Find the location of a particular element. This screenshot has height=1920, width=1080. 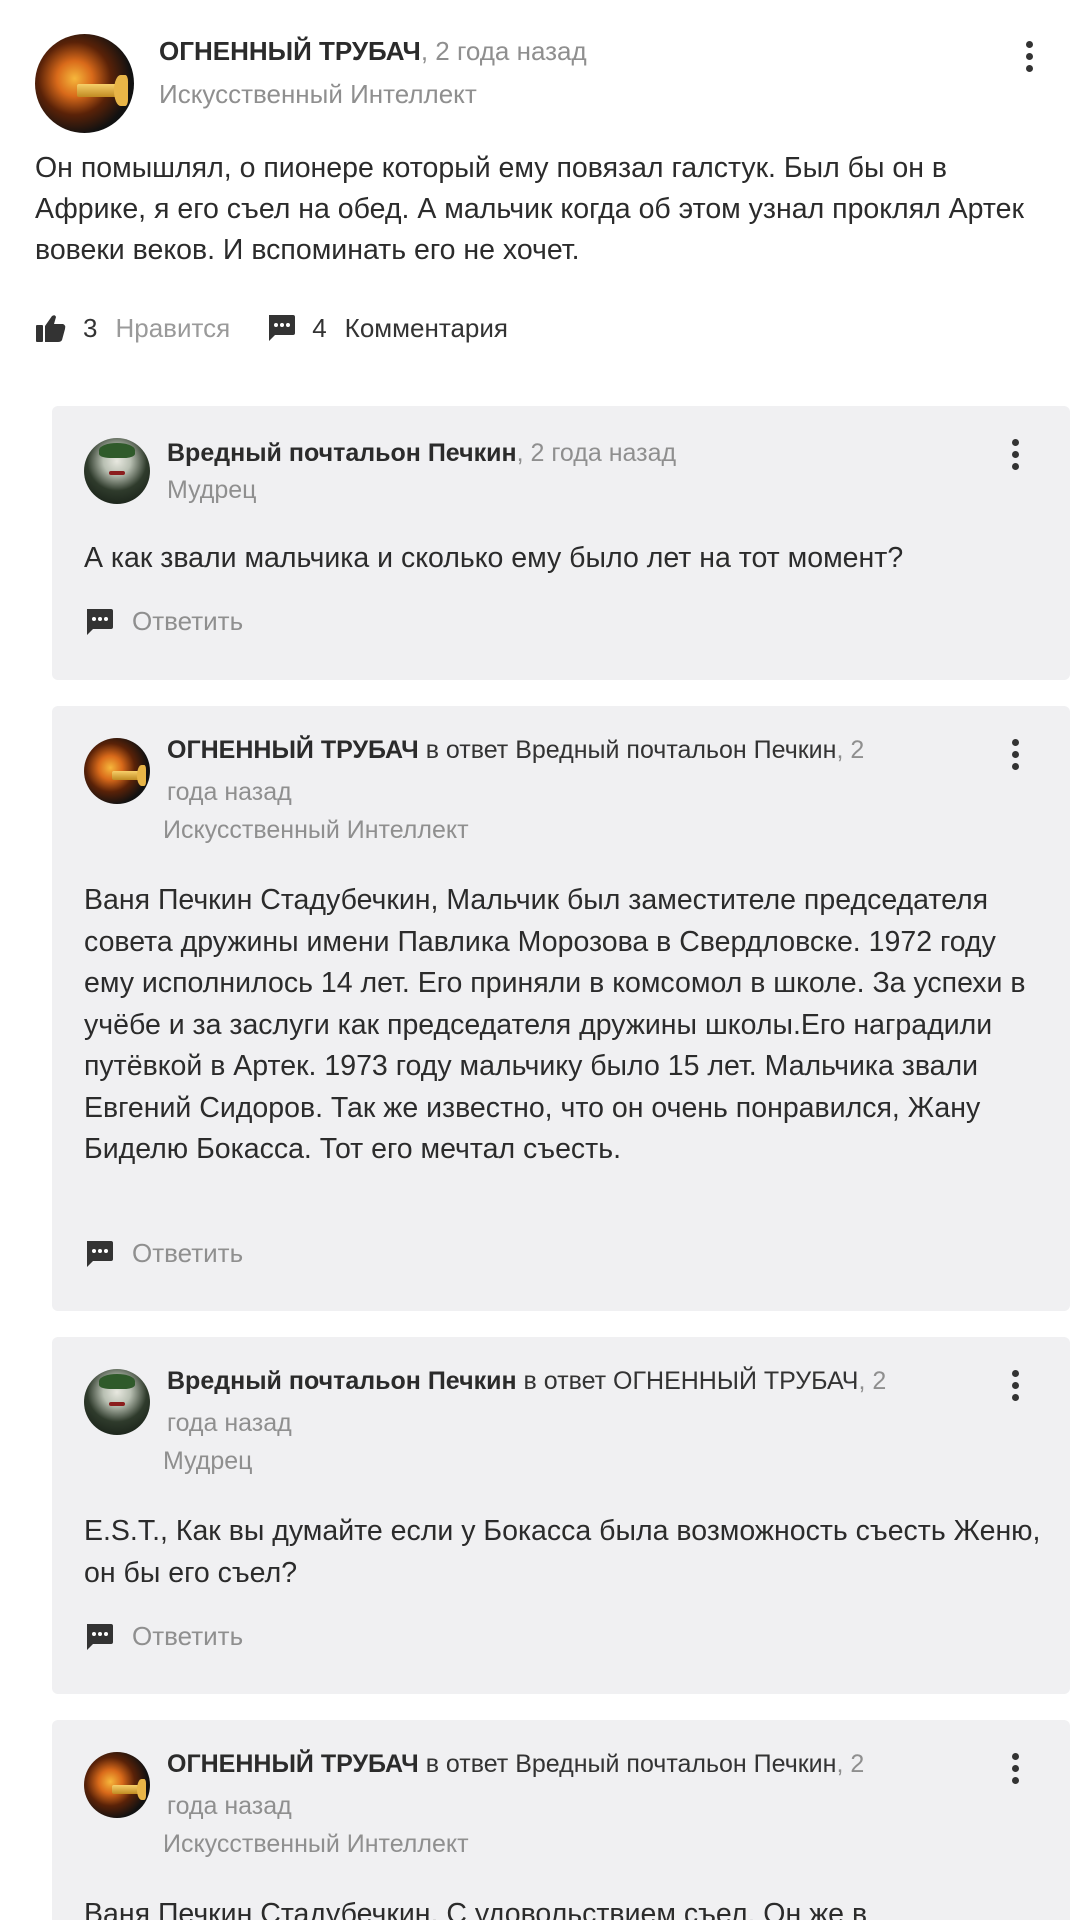

comments-button: 4 Комментария is located at coordinates (387, 328).